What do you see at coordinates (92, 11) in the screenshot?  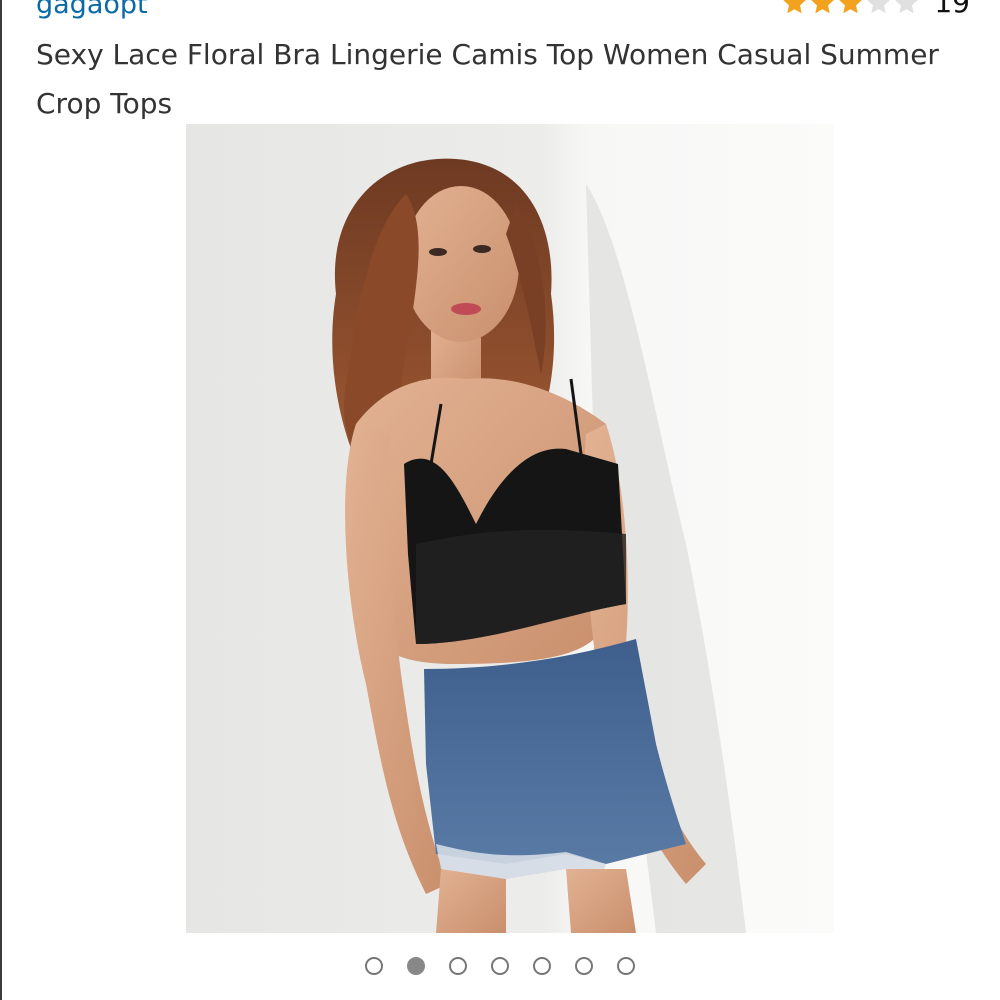 I see `brand-link: gagaopt` at bounding box center [92, 11].